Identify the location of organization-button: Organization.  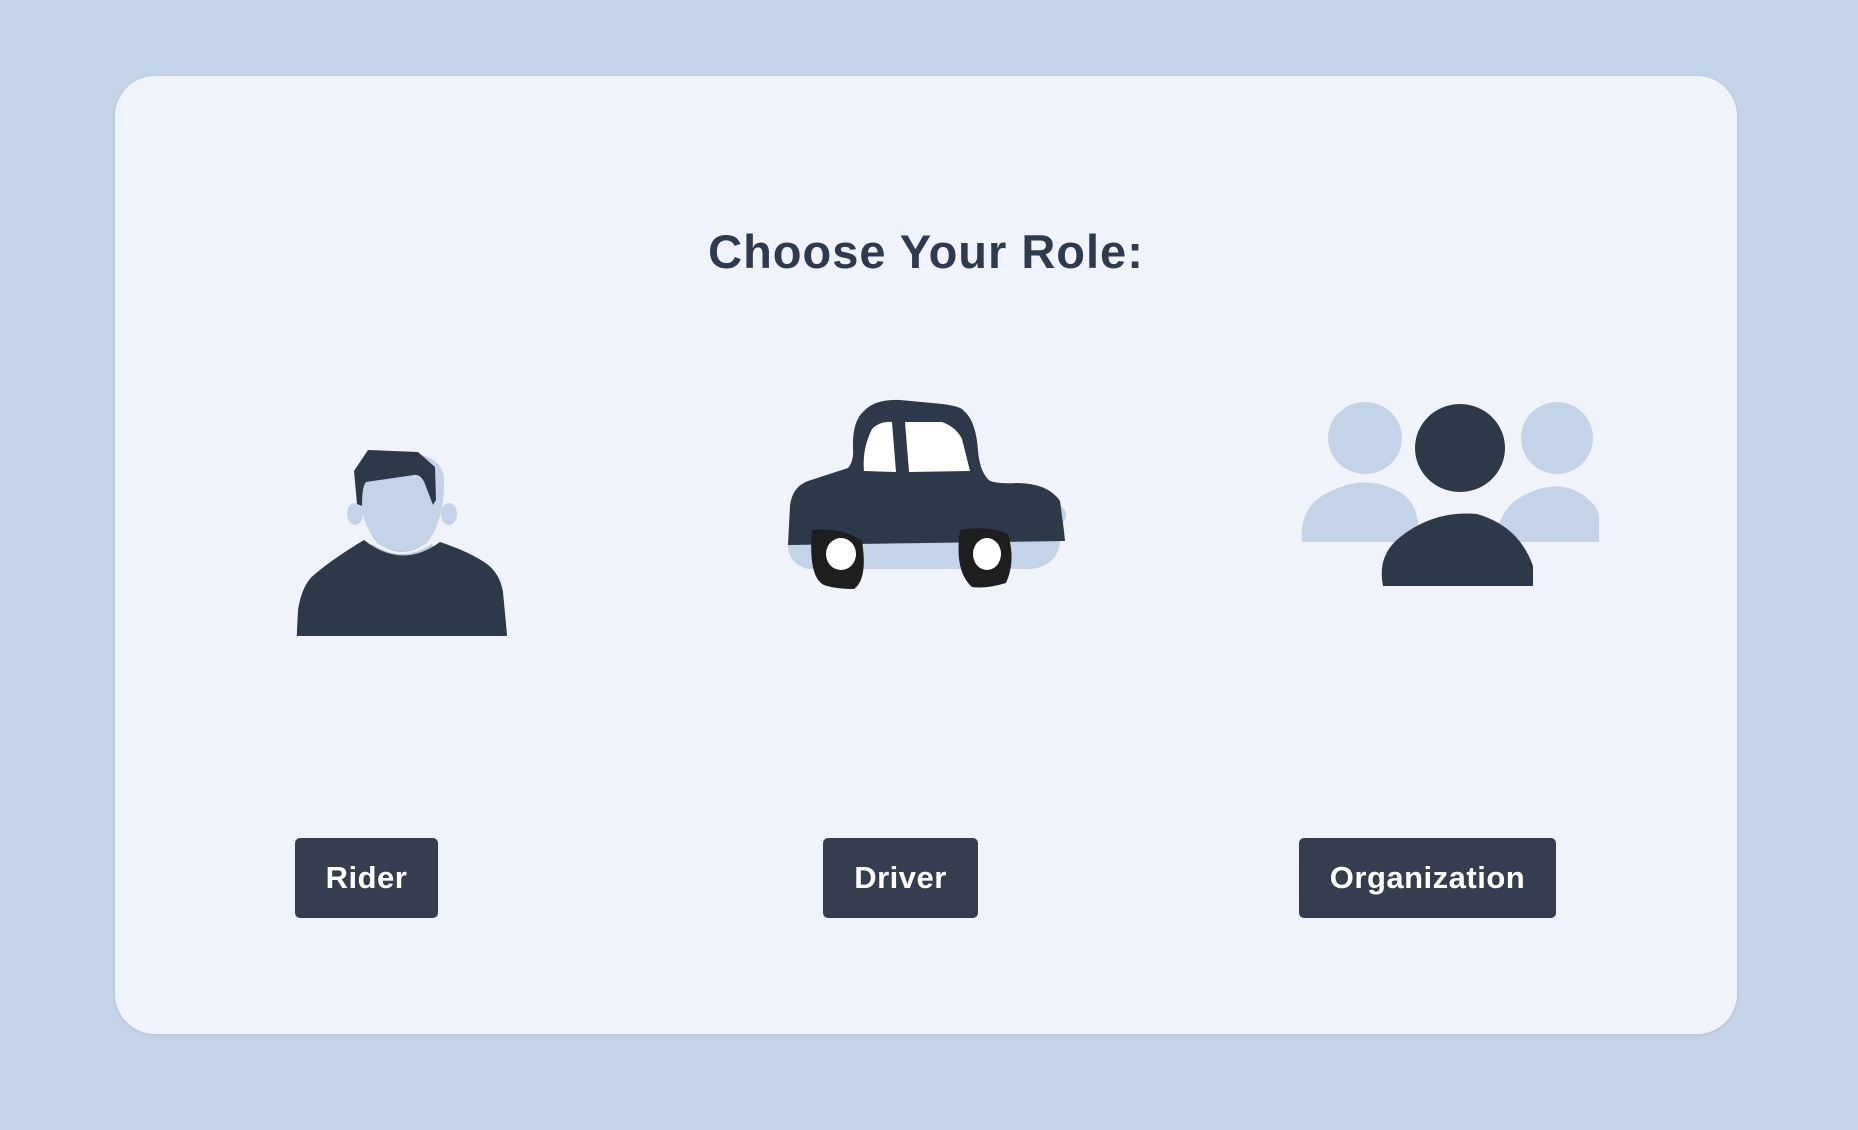
(1427, 878).